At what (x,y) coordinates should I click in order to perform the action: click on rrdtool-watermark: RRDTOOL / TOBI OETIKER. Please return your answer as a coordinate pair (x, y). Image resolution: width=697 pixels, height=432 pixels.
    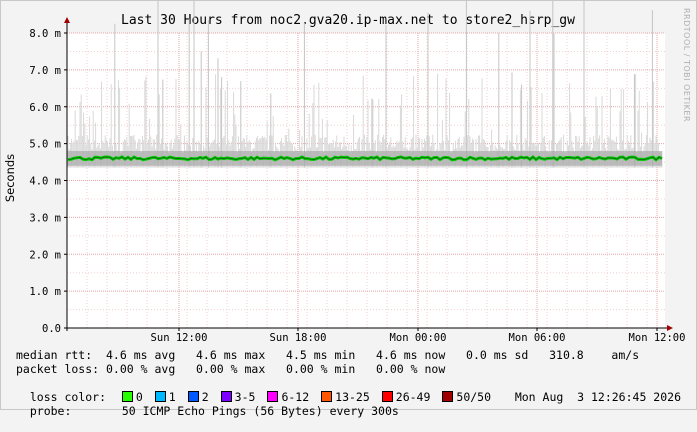
    Looking at the image, I should click on (686, 65).